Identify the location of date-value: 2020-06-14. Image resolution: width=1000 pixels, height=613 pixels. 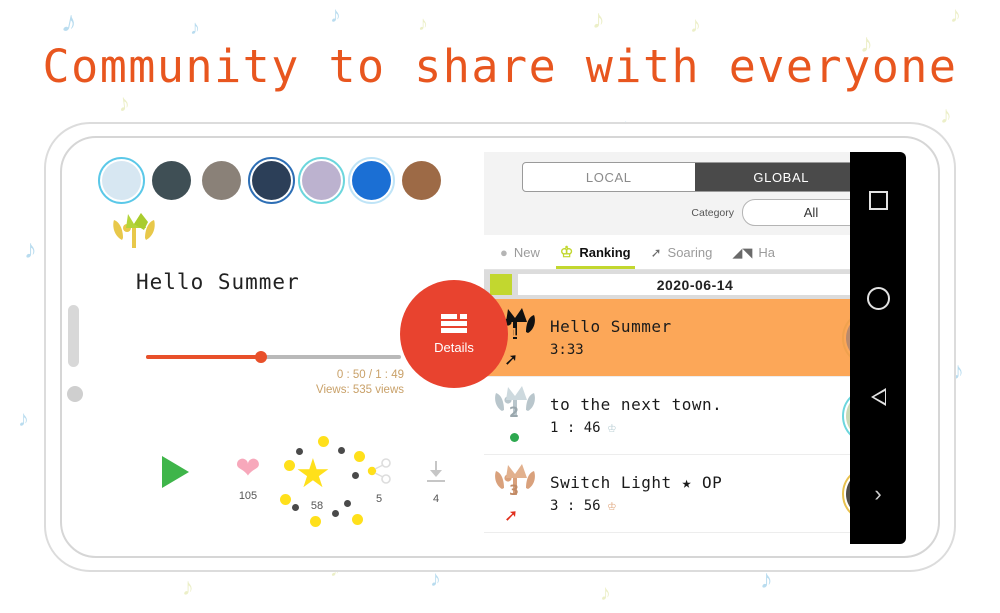
(695, 284).